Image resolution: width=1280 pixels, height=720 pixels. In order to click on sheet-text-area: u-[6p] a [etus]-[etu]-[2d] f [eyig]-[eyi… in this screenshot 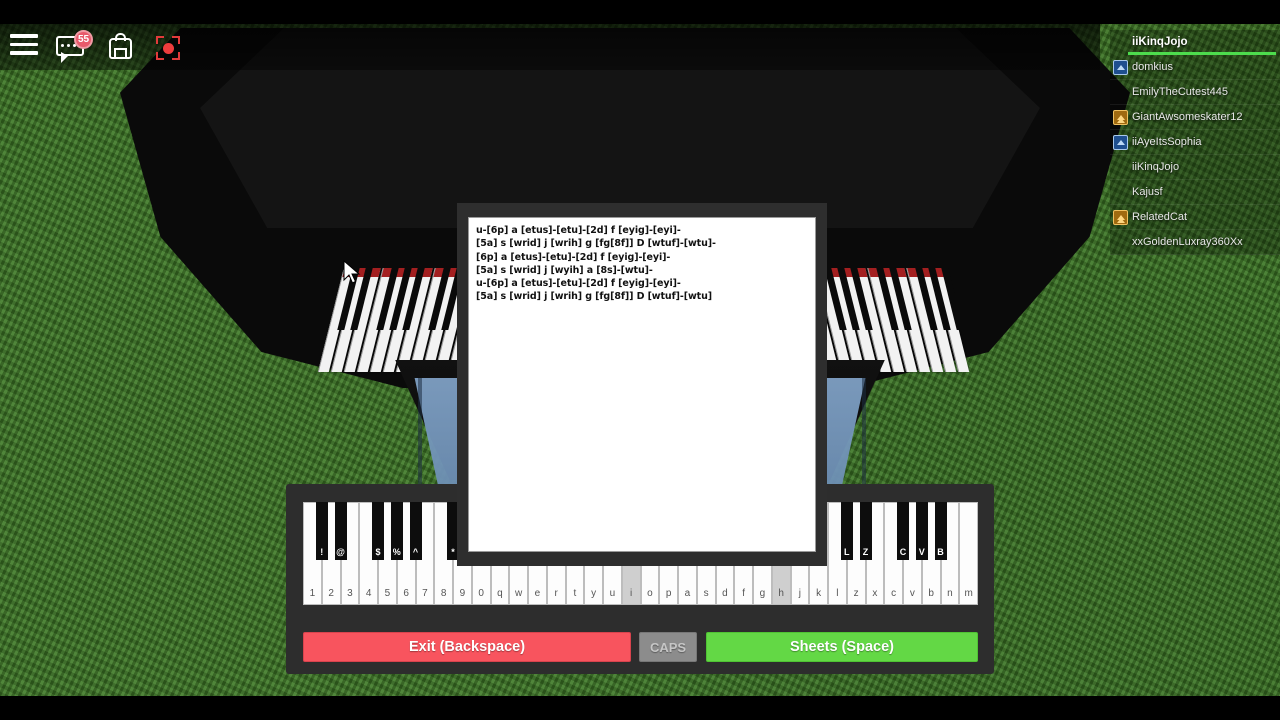, I will do `click(642, 384)`.